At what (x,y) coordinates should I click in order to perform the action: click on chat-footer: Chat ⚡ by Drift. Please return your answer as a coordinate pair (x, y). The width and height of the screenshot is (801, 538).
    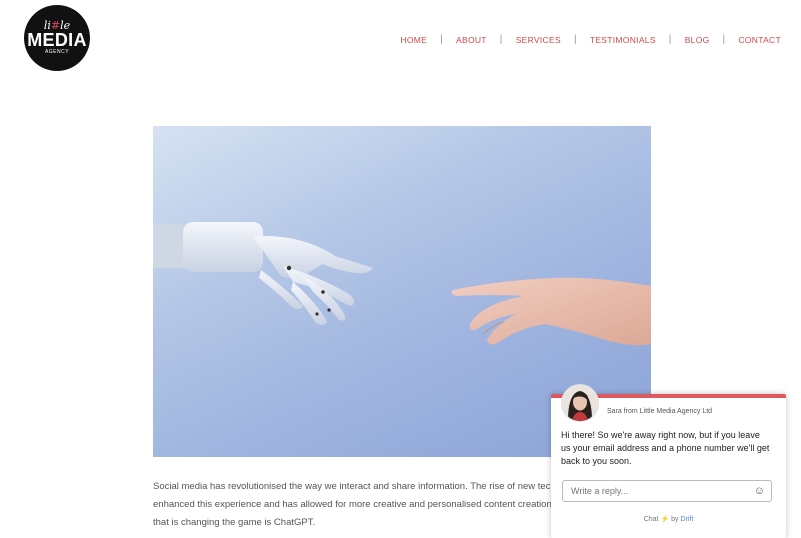
    Looking at the image, I should click on (668, 519).